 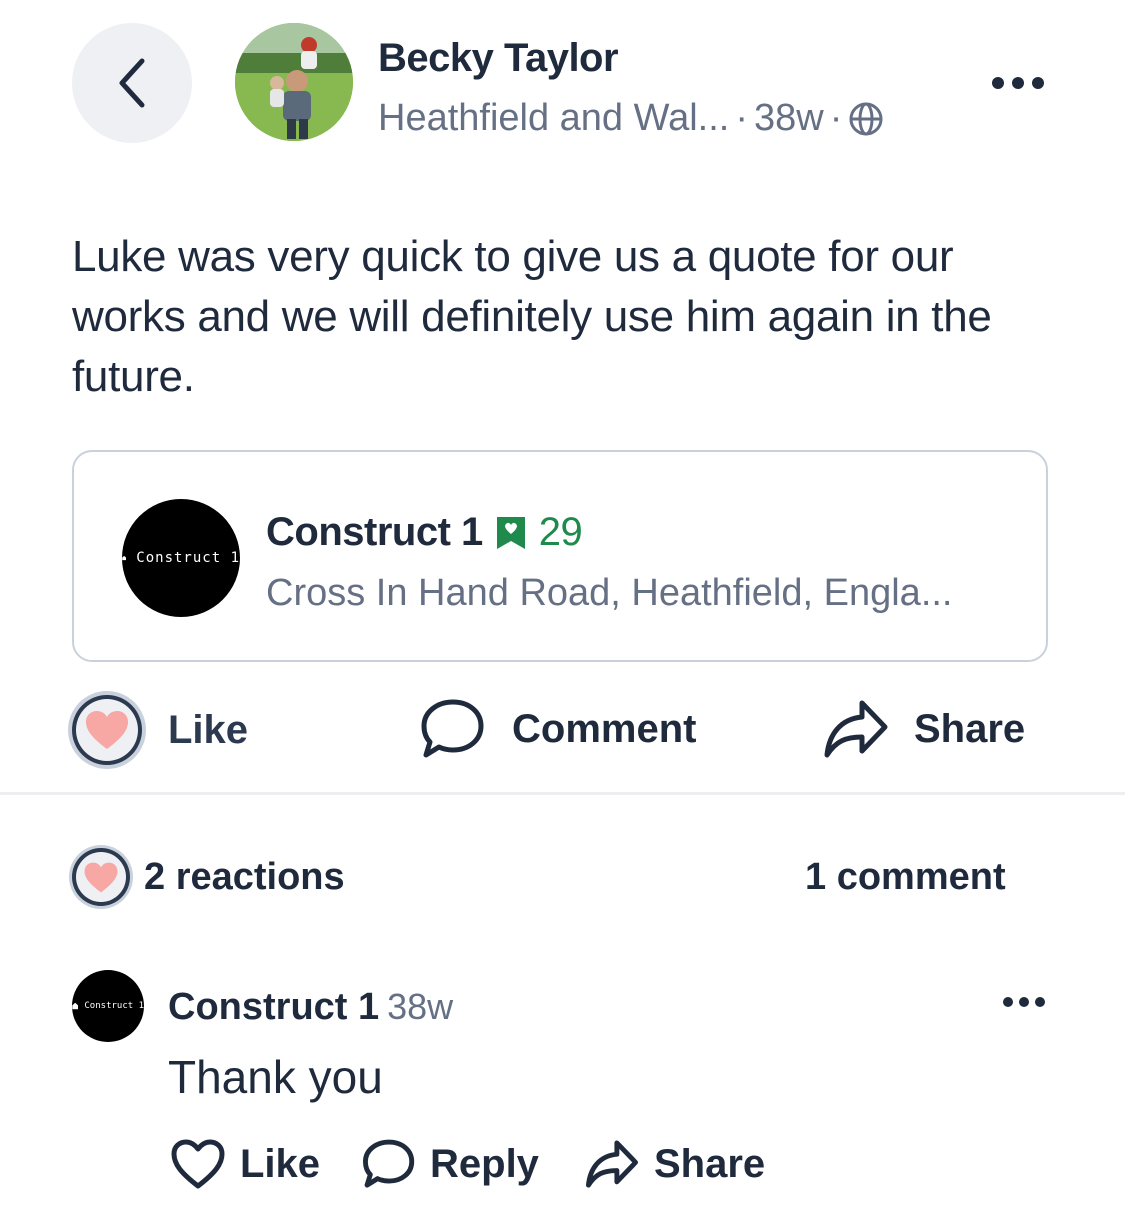 I want to click on commenter-logo-text: Construct 1, so click(x=114, y=1006).